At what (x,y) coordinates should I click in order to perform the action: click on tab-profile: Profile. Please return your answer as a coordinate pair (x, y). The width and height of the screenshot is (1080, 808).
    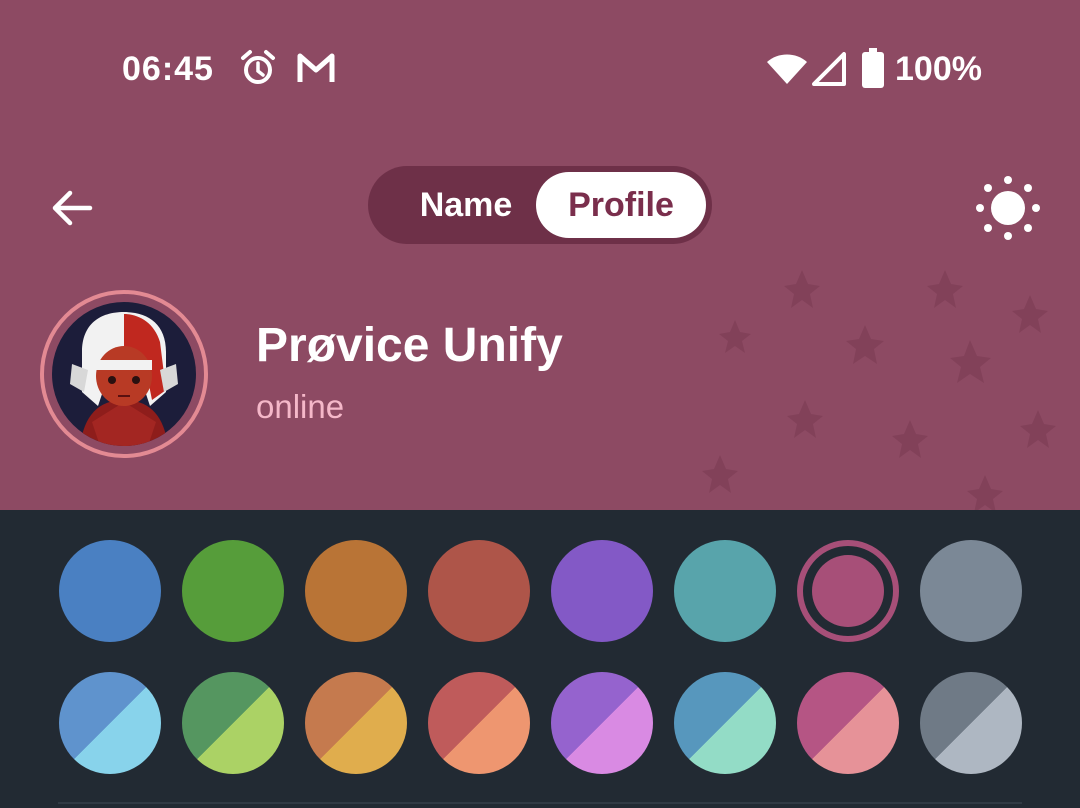
    Looking at the image, I should click on (621, 205).